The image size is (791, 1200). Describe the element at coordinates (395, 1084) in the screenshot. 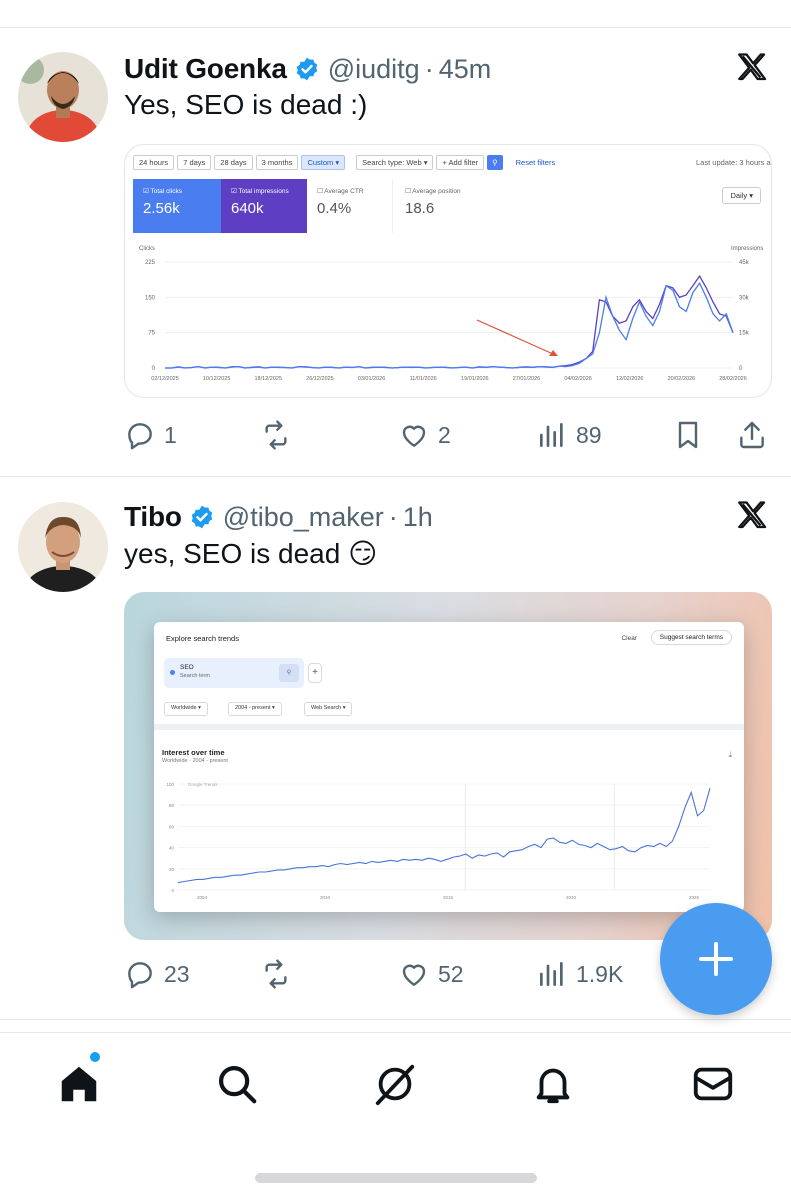

I see `nav-grok` at that location.